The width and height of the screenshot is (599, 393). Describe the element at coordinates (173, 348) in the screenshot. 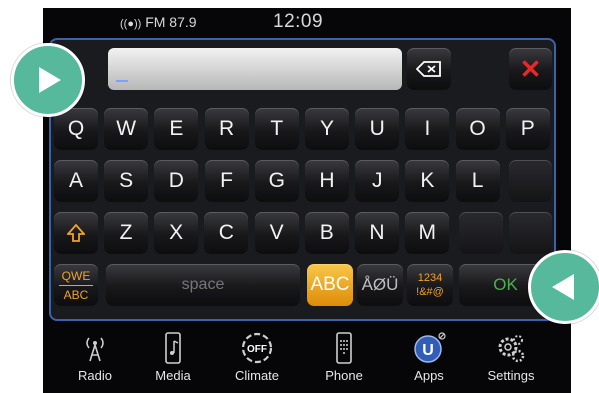

I see `media-device-icon` at that location.